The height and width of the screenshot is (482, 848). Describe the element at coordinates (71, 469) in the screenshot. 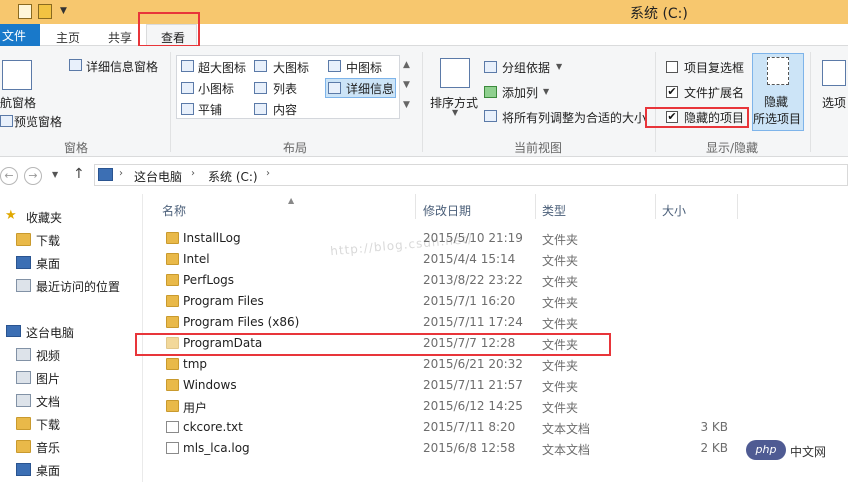

I see `nav-item-pc-desktop: 桌面` at that location.